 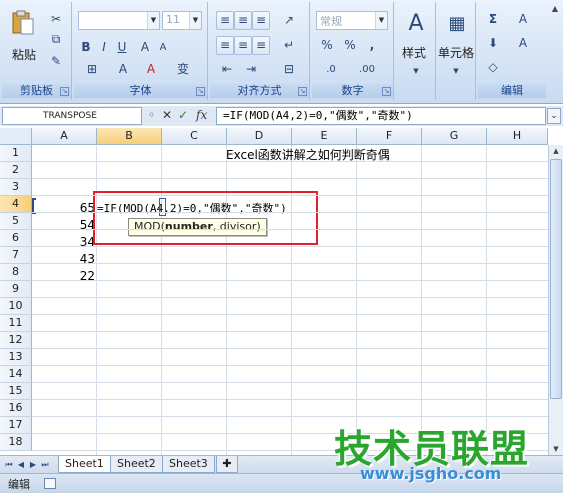 What do you see at coordinates (381, 116) in the screenshot?
I see `formula-input: =IF(MOD(A4,2)=0,"偶数","奇数")` at bounding box center [381, 116].